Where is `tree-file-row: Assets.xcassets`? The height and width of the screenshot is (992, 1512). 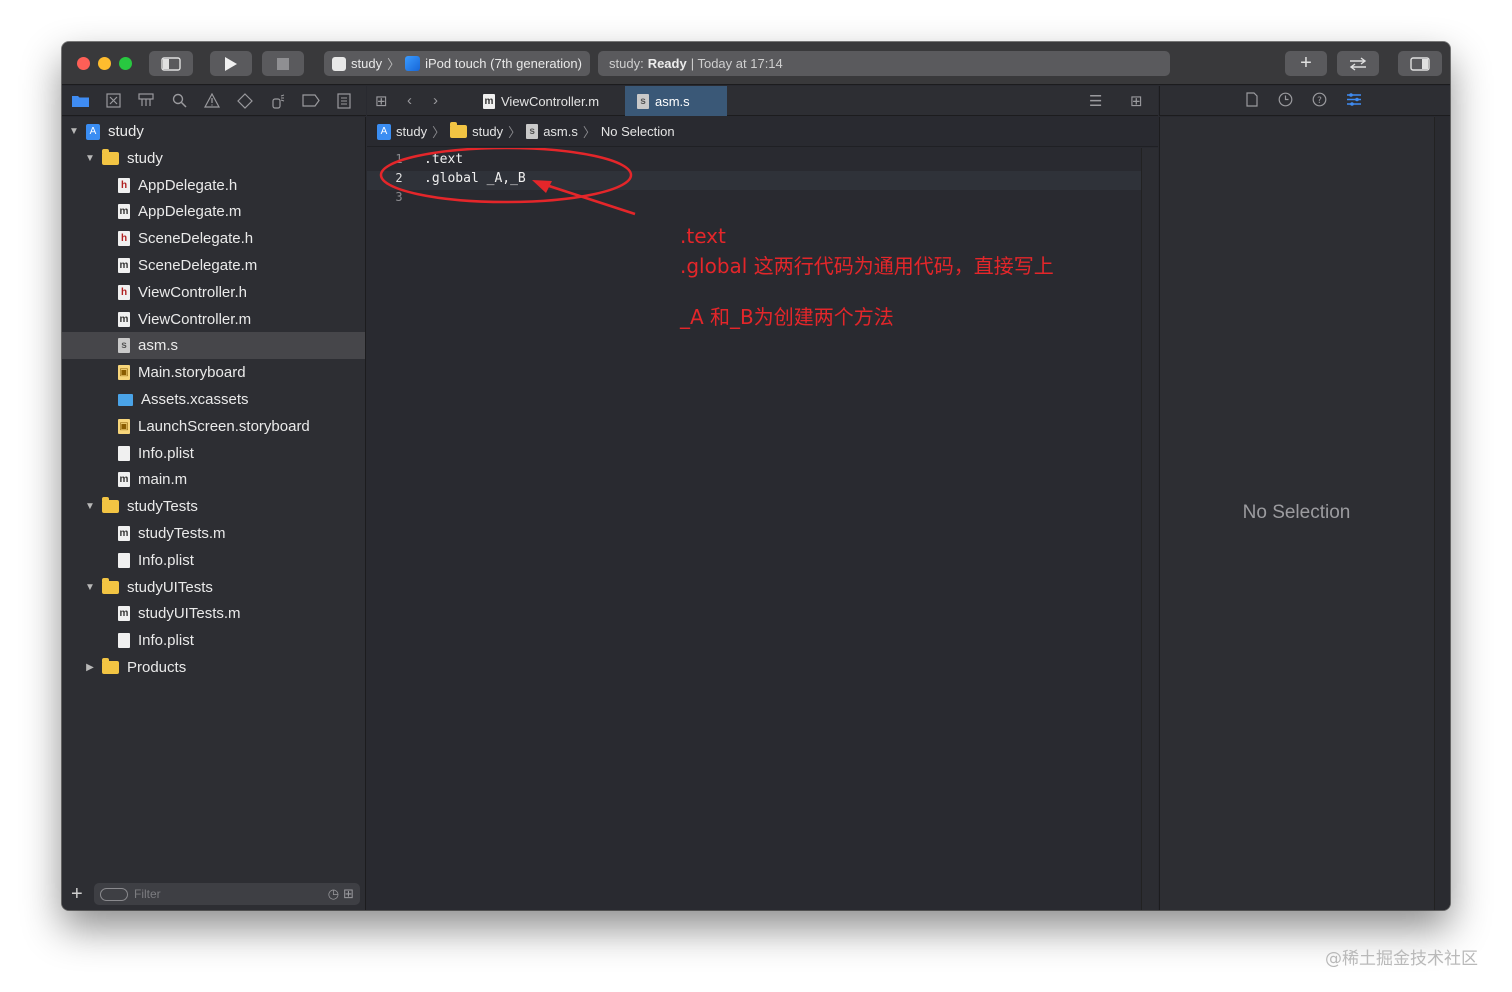
tree-file-row: Assets.xcassets is located at coordinates (213, 399).